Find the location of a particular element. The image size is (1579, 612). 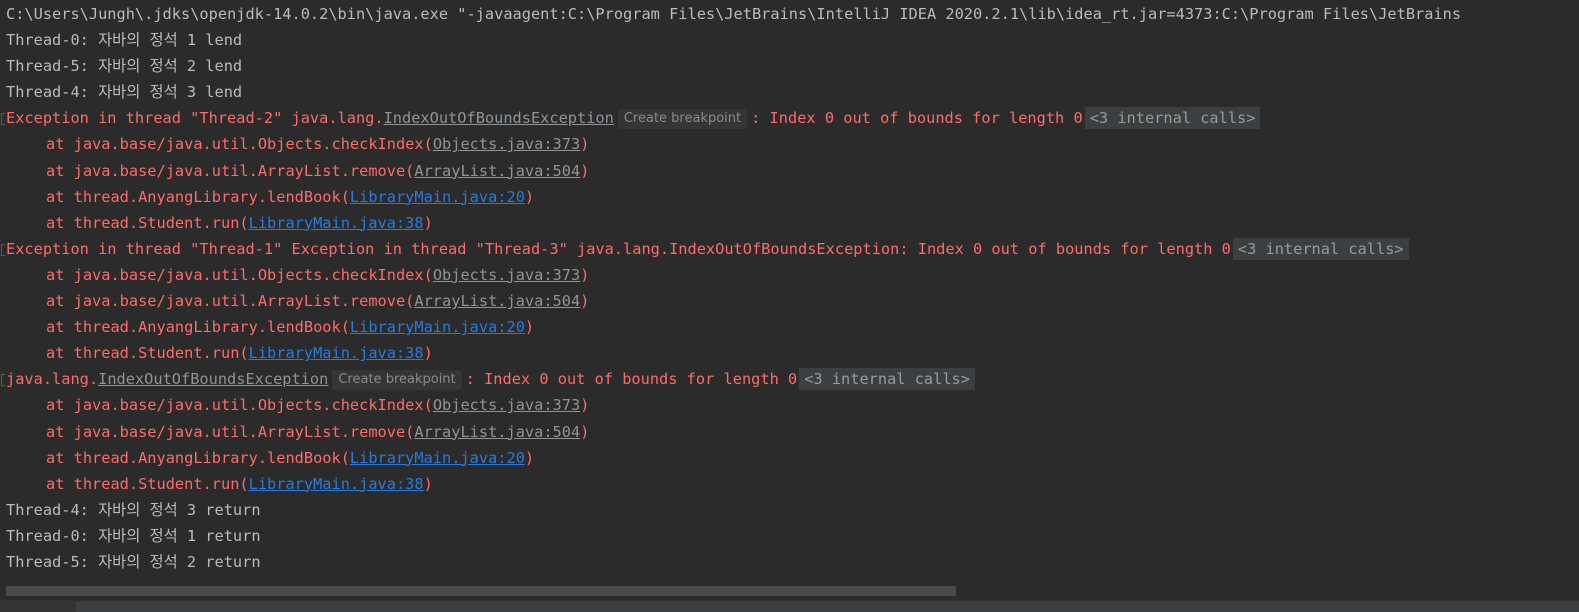

output-line: Thread-0: 자바의 정석 1 lend is located at coordinates (789, 40).